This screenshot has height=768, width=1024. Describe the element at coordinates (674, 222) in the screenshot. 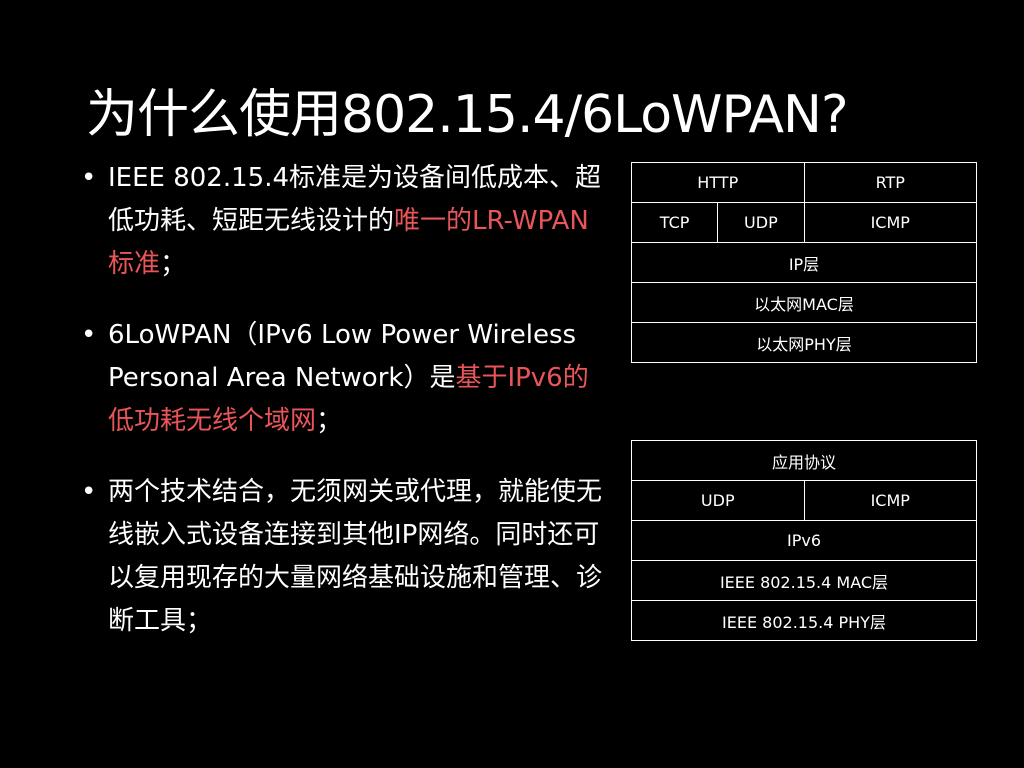

I see `stack-cell-tcp: TCP` at that location.